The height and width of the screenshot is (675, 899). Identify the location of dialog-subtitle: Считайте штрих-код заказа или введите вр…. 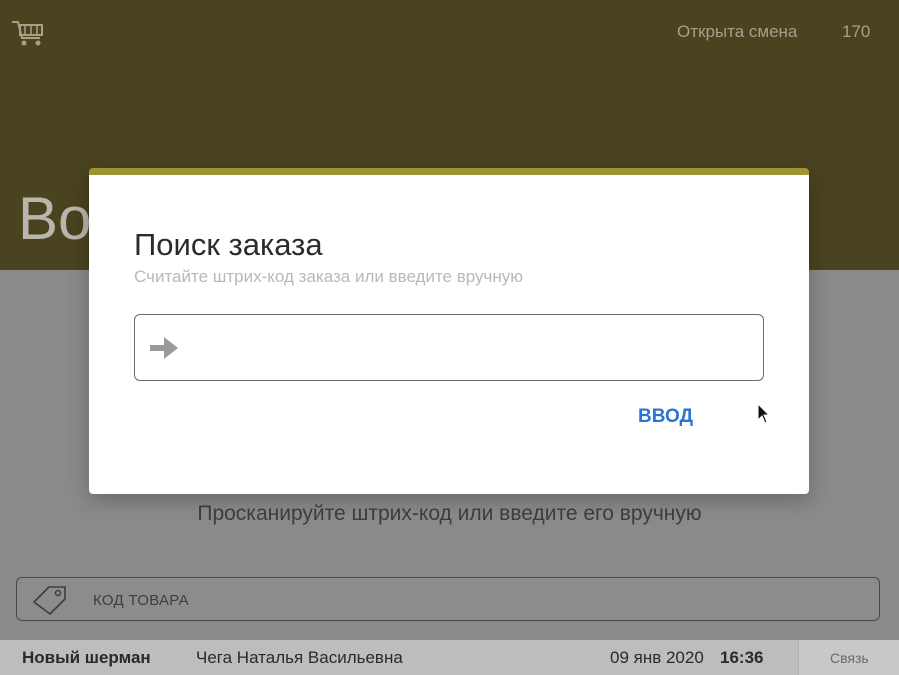
(329, 276).